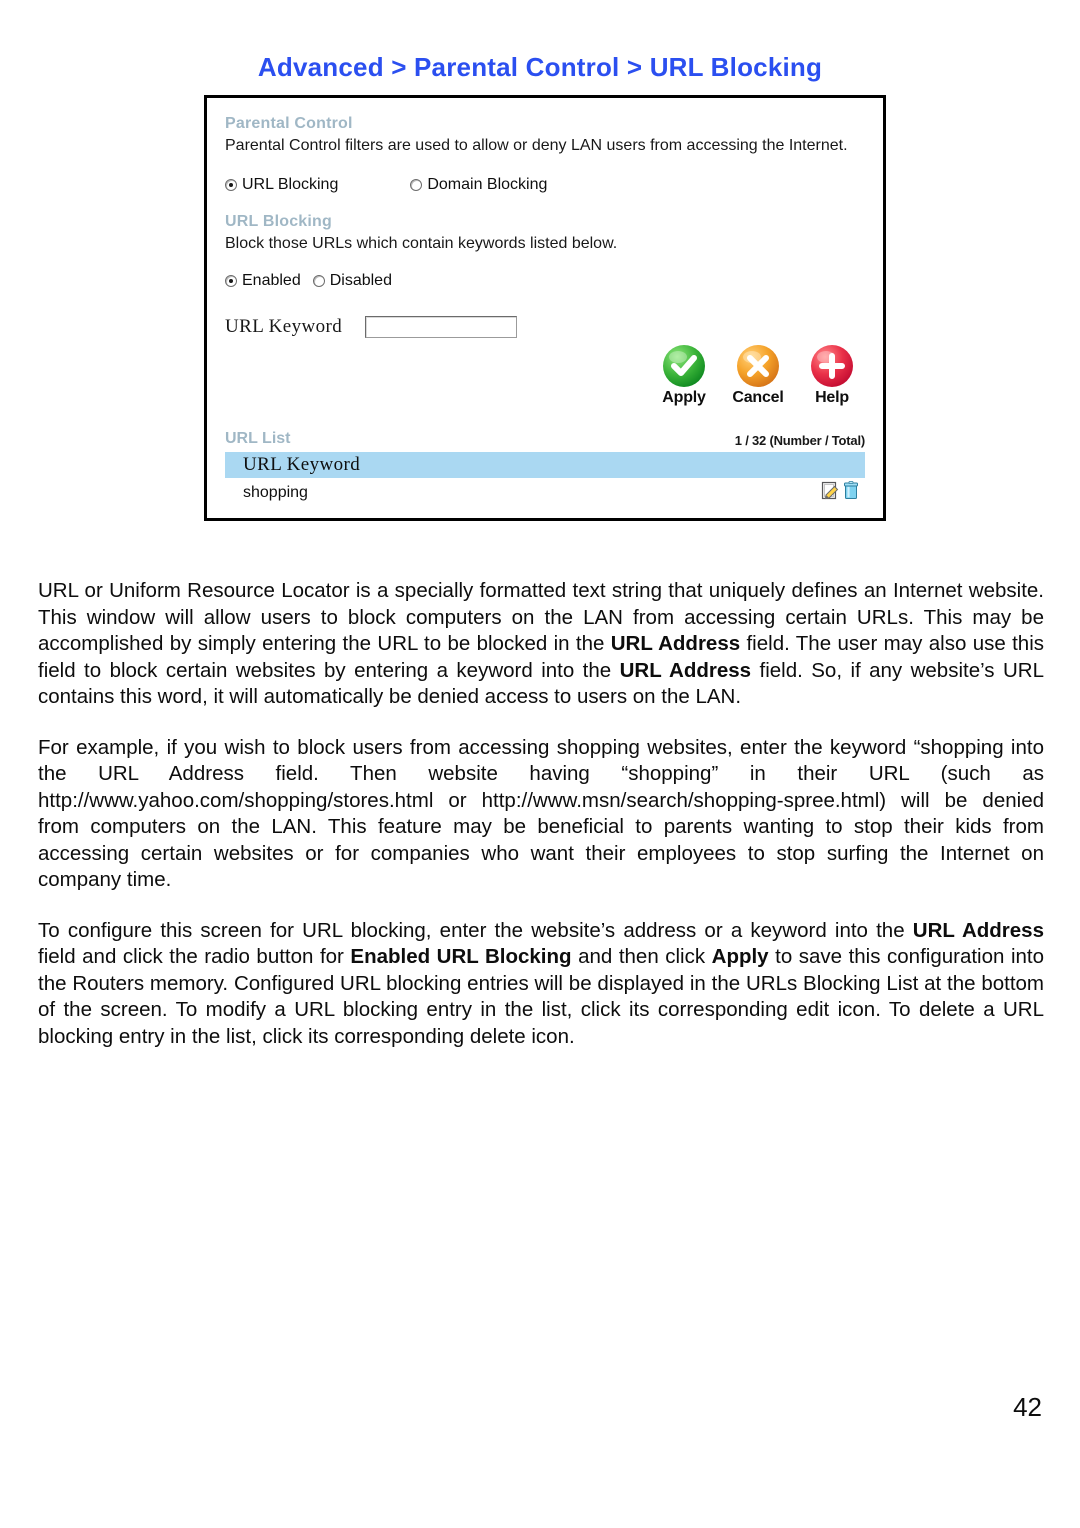 The width and height of the screenshot is (1080, 1528). What do you see at coordinates (684, 366) in the screenshot?
I see `check-circle-icon` at bounding box center [684, 366].